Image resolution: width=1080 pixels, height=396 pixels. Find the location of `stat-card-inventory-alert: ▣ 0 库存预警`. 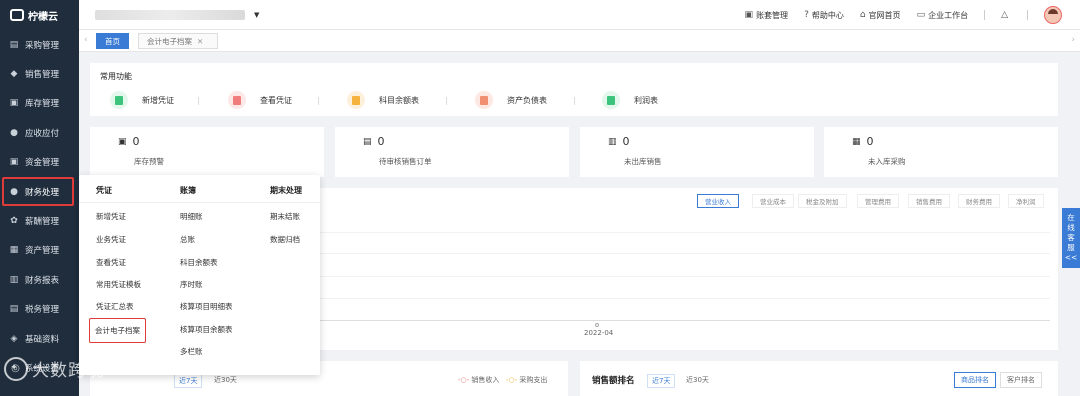

stat-card-inventory-alert: ▣ 0 库存预警 is located at coordinates (207, 152).